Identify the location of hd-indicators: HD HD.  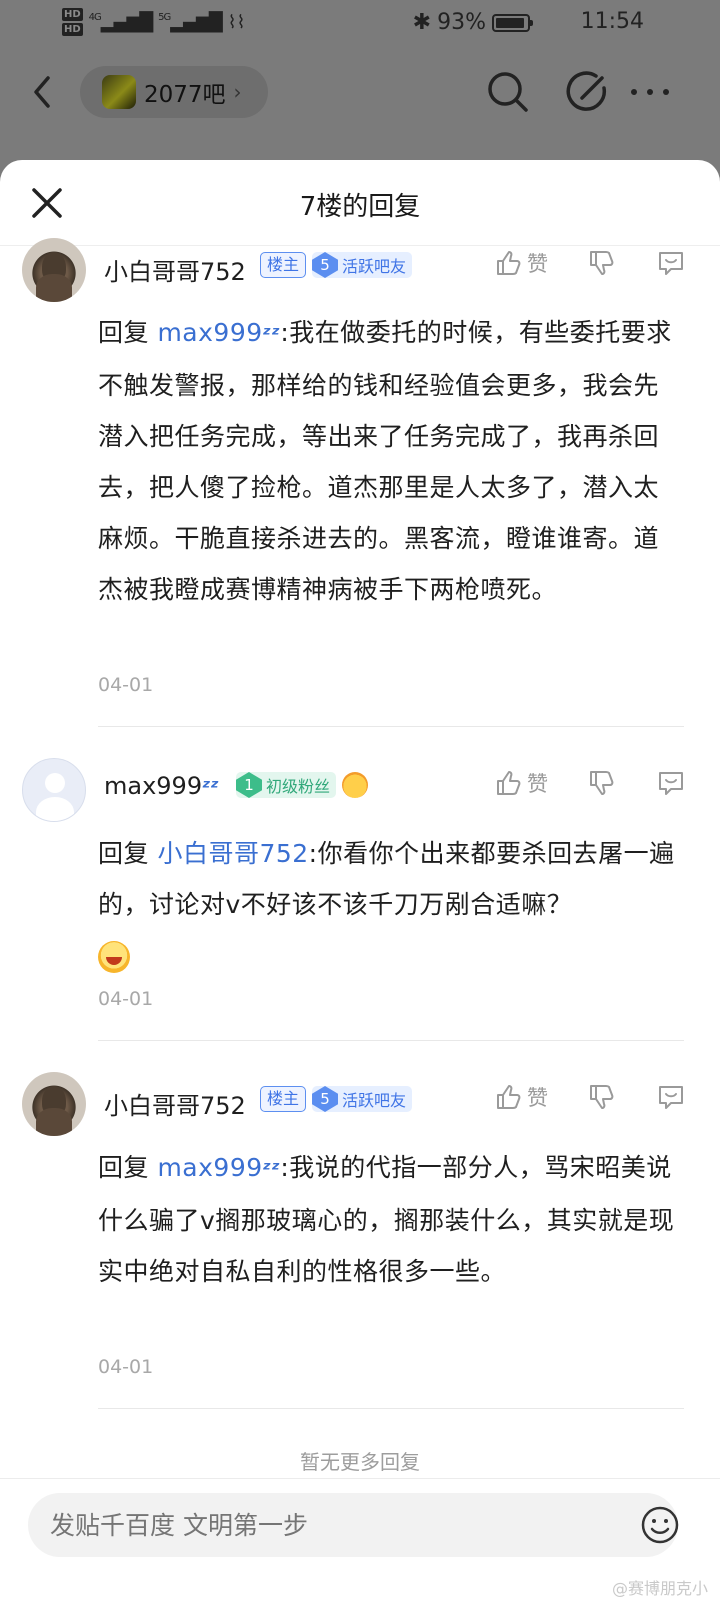
(72, 22).